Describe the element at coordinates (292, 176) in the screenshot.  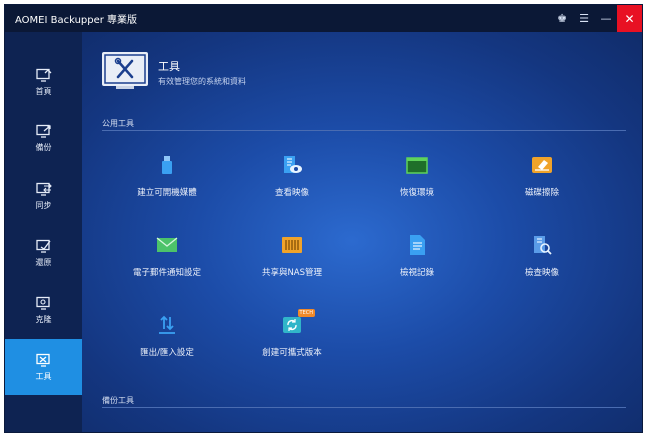
I see `tool-view-image: 查看映像` at that location.